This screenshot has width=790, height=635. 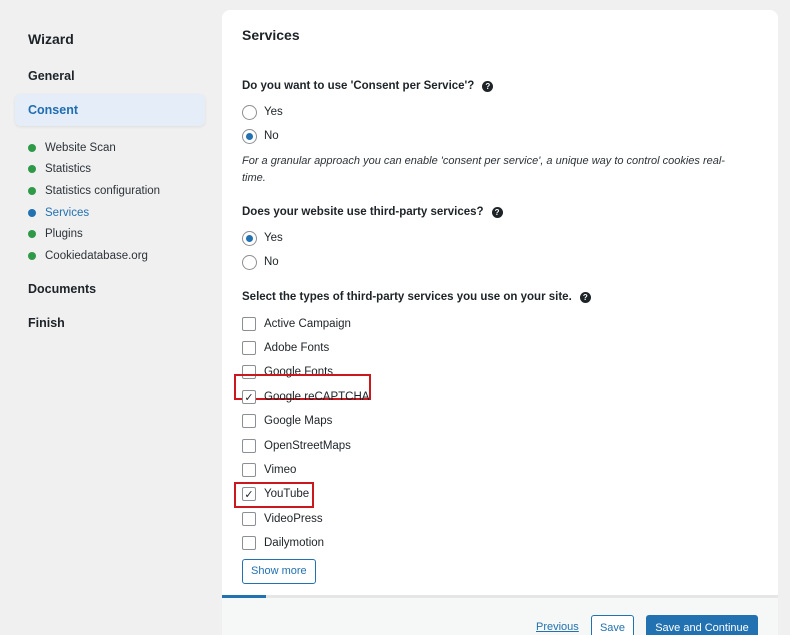 I want to click on checkbox-google-recaptcha: ✓ Google reCAPTCHA, so click(x=305, y=397).